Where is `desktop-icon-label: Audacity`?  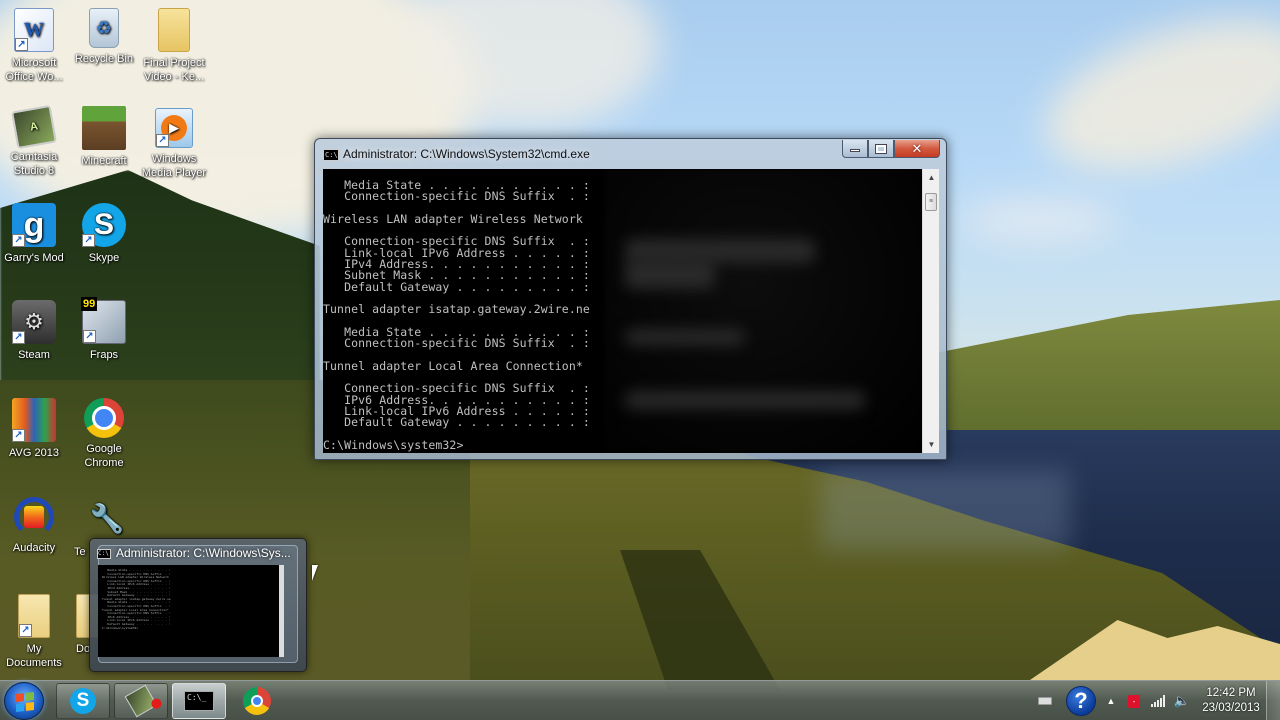
desktop-icon-label: Audacity is located at coordinates (34, 548).